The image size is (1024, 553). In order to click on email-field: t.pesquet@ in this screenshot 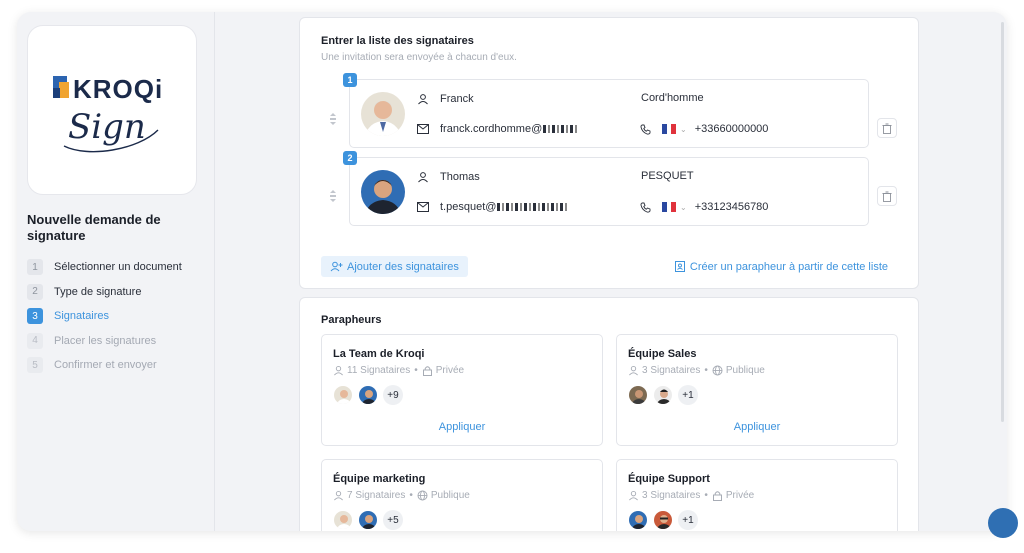, I will do `click(492, 207)`.